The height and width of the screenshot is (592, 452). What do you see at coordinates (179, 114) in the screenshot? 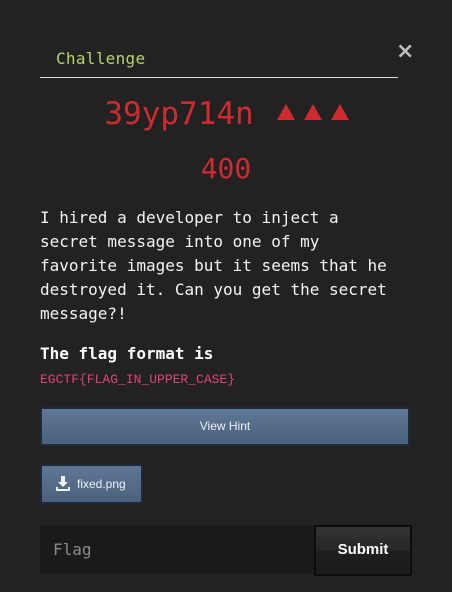
I see `challenge-title: 39yp714n` at bounding box center [179, 114].